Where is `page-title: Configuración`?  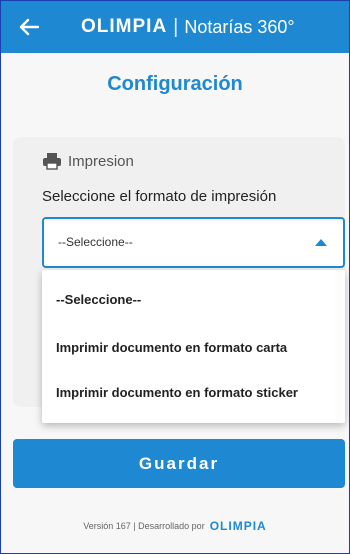
page-title: Configuración is located at coordinates (175, 84).